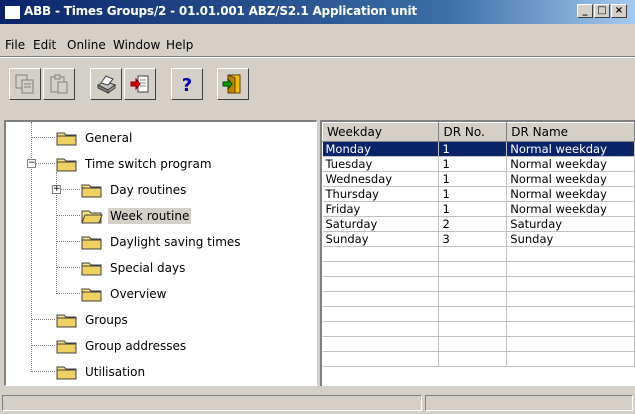 The width and height of the screenshot is (635, 414). What do you see at coordinates (570, 132) in the screenshot?
I see `column-header-dr-name: DR Name` at bounding box center [570, 132].